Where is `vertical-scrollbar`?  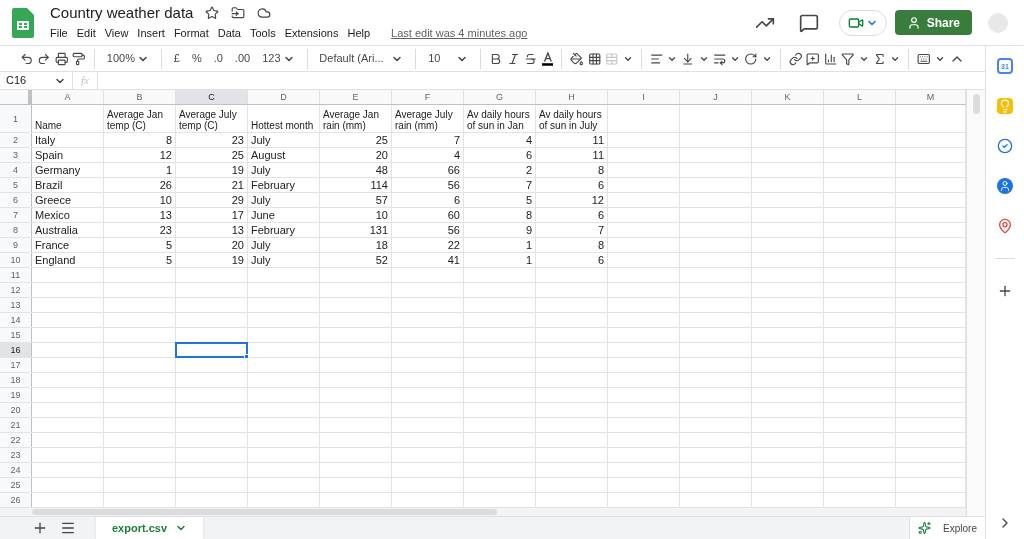 vertical-scrollbar is located at coordinates (975, 303).